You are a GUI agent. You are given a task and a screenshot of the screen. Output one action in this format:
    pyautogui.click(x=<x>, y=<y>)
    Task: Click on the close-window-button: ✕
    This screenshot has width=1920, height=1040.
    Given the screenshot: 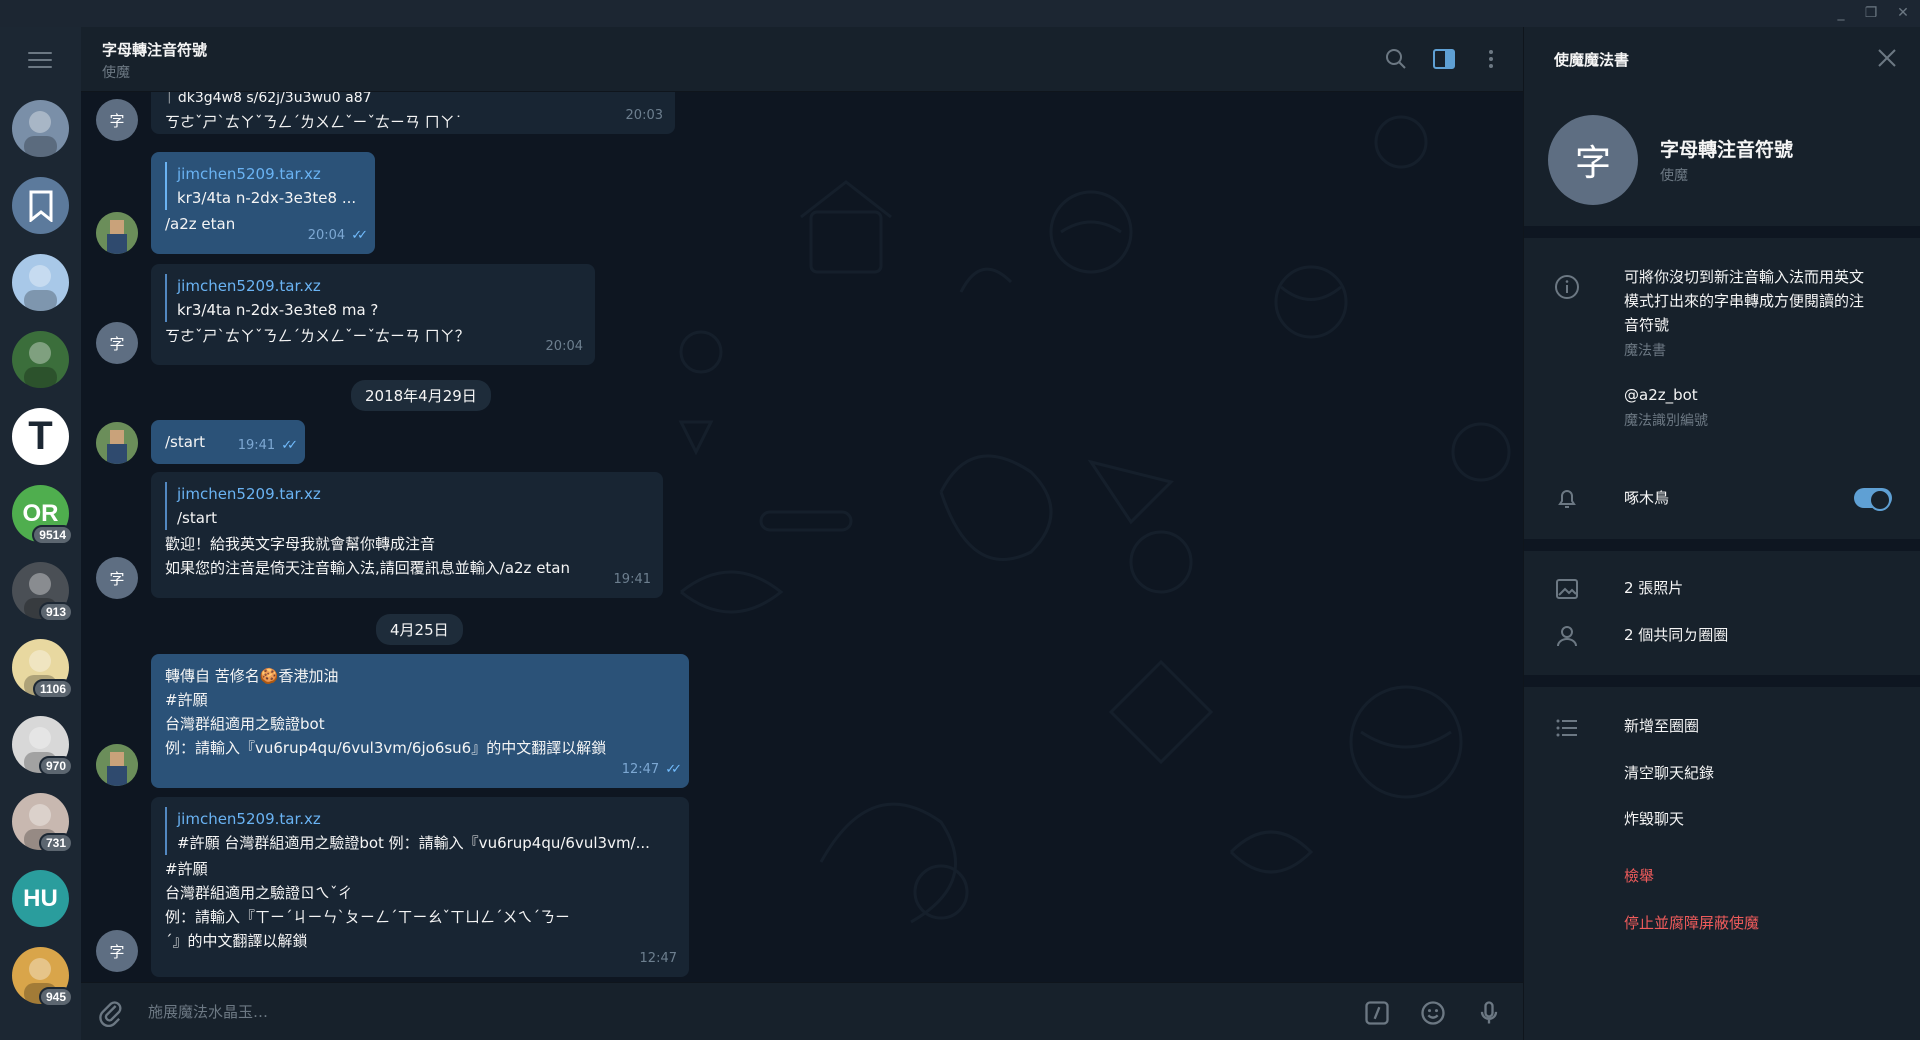 What is the action you would take?
    pyautogui.click(x=1903, y=13)
    